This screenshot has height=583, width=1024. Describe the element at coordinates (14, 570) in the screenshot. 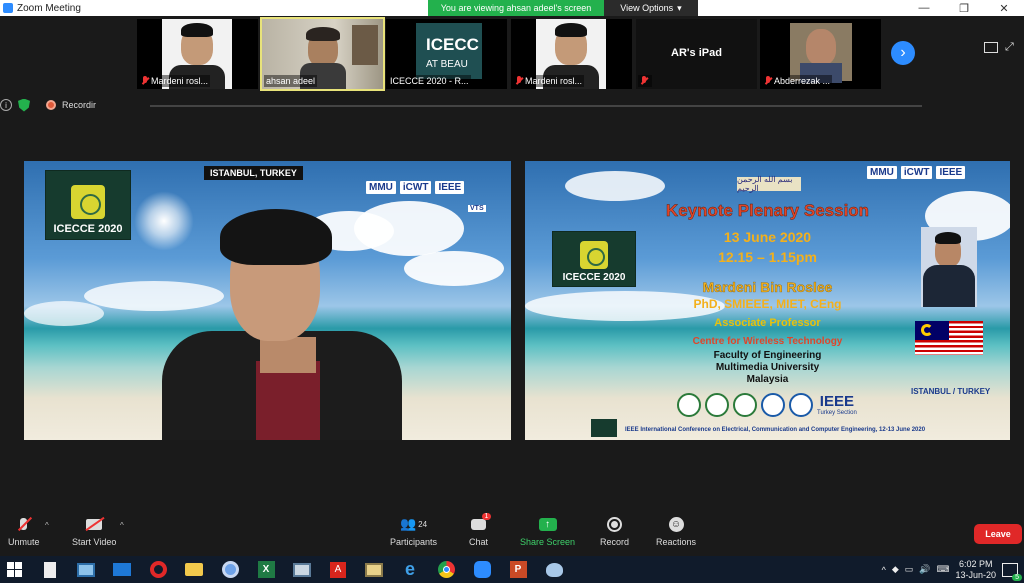

I see `start-button` at that location.